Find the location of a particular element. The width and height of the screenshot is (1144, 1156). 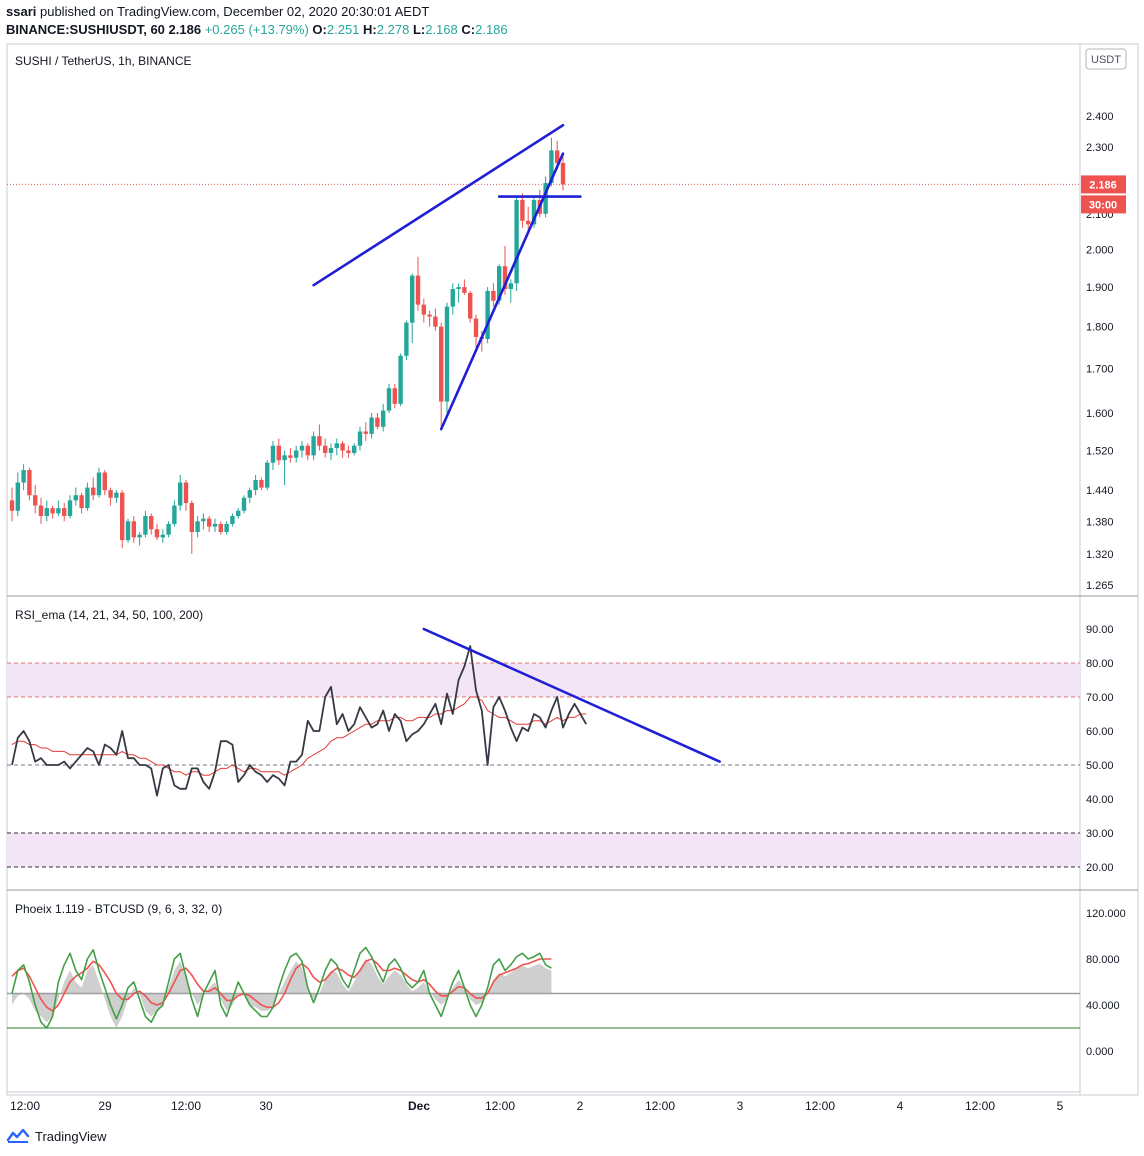

time-tick-label: 29 is located at coordinates (105, 1106).